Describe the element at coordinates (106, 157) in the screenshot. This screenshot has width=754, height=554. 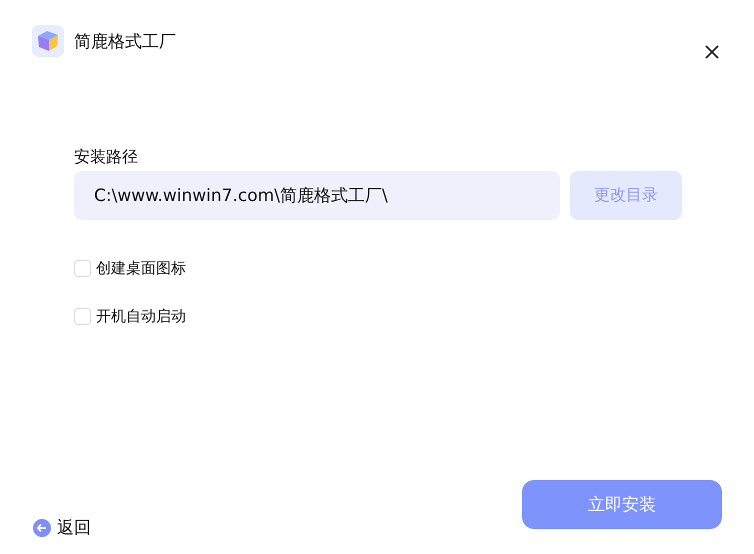
I see `path-label: 安装路径` at that location.